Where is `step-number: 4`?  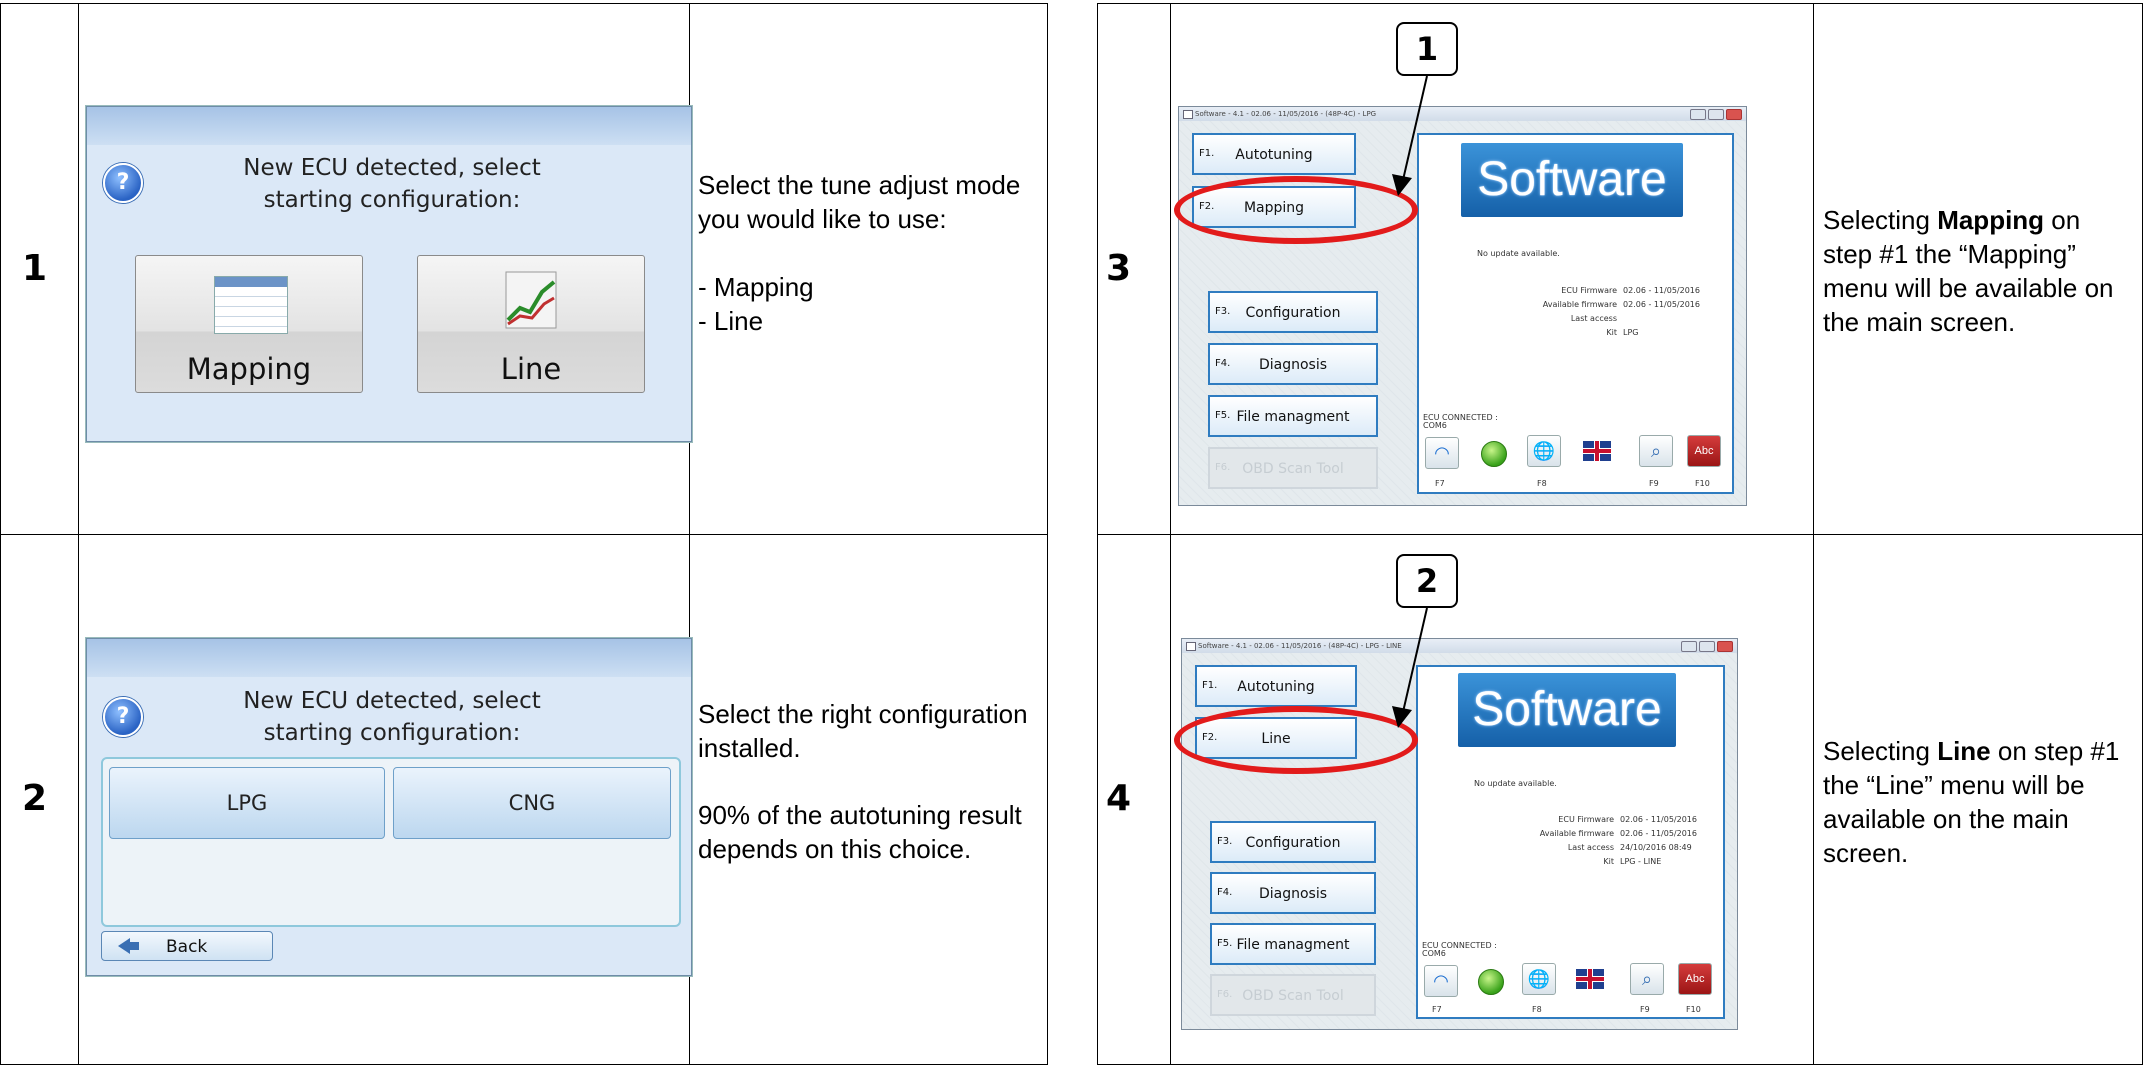 step-number: 4 is located at coordinates (1119, 798).